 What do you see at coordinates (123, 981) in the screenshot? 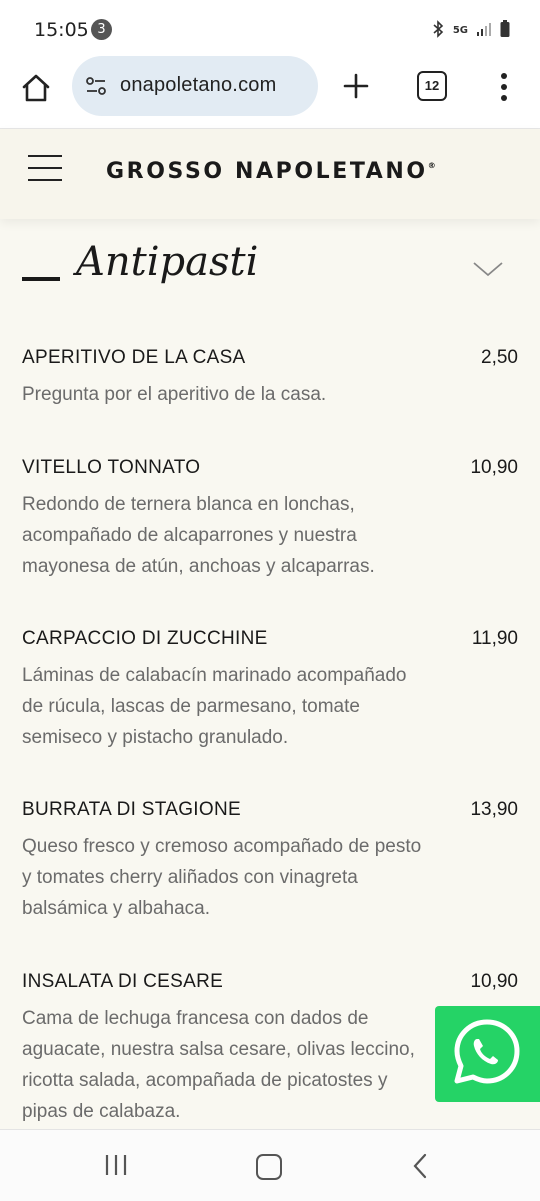
I see `menu-item-name: INSALATA DI CESARE` at bounding box center [123, 981].